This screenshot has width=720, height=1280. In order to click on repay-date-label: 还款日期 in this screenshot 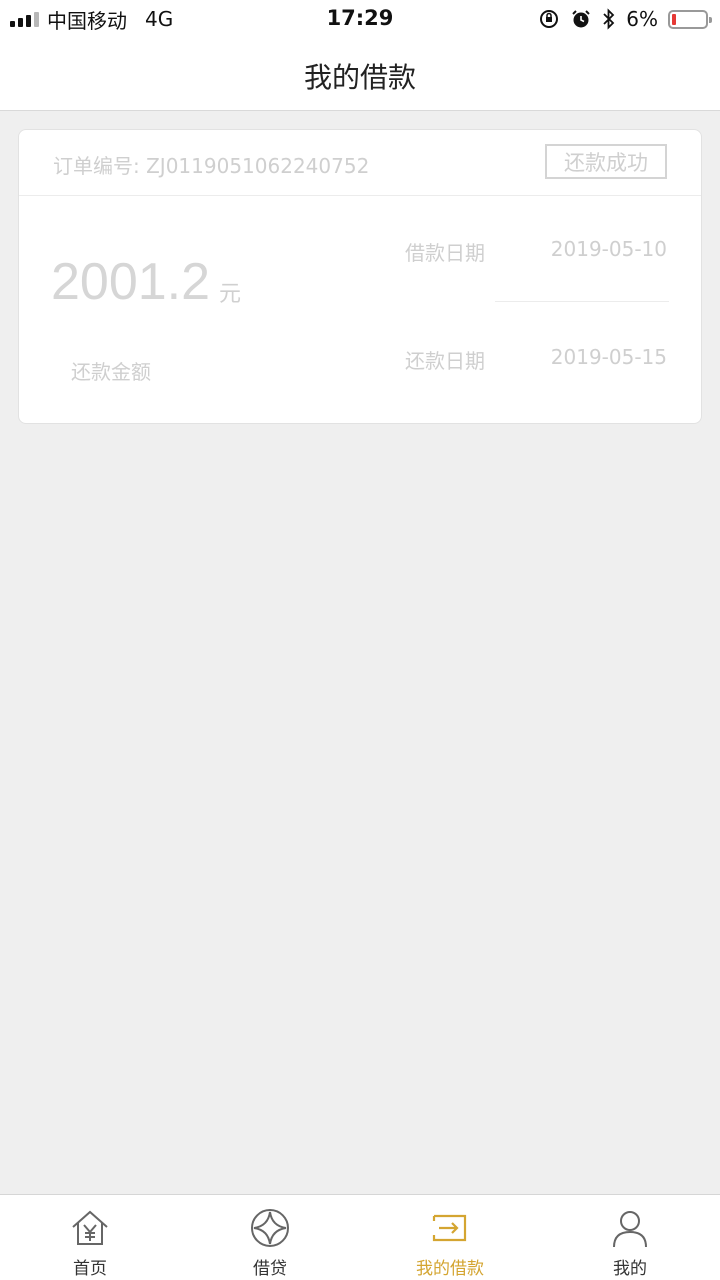, I will do `click(445, 361)`.